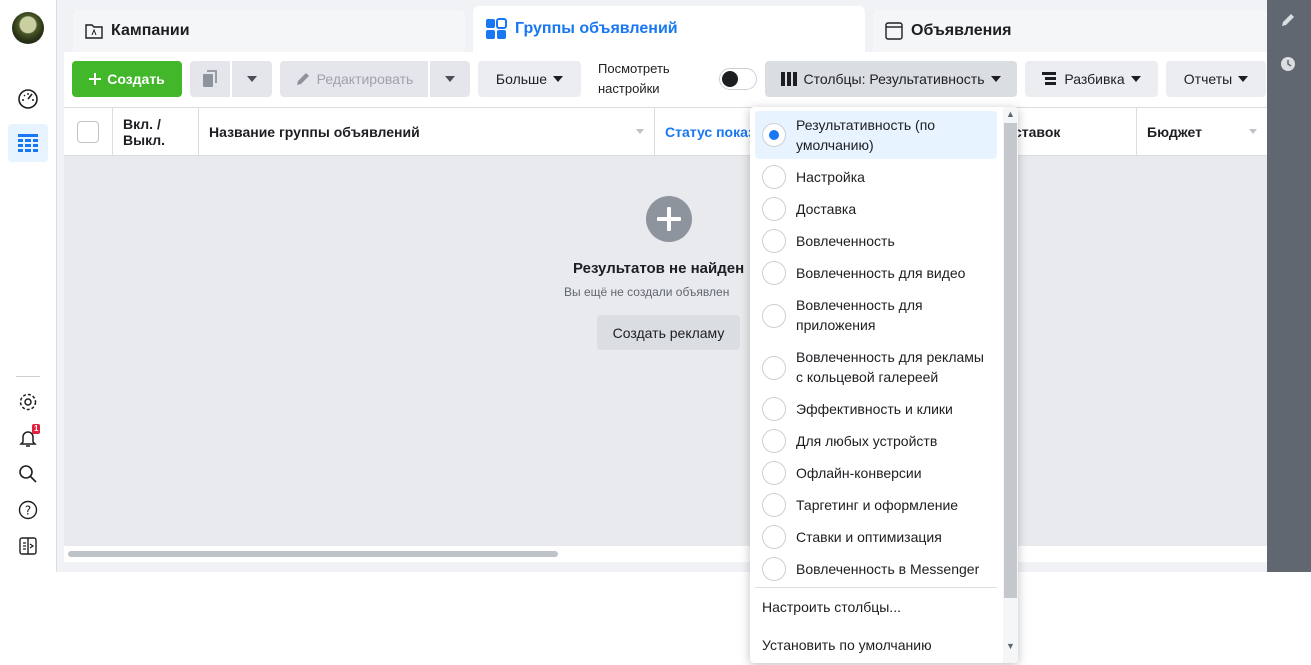 This screenshot has width=1311, height=665. Describe the element at coordinates (142, 124) in the screenshot. I see `col-onoff-line1: Вкл. /` at that location.